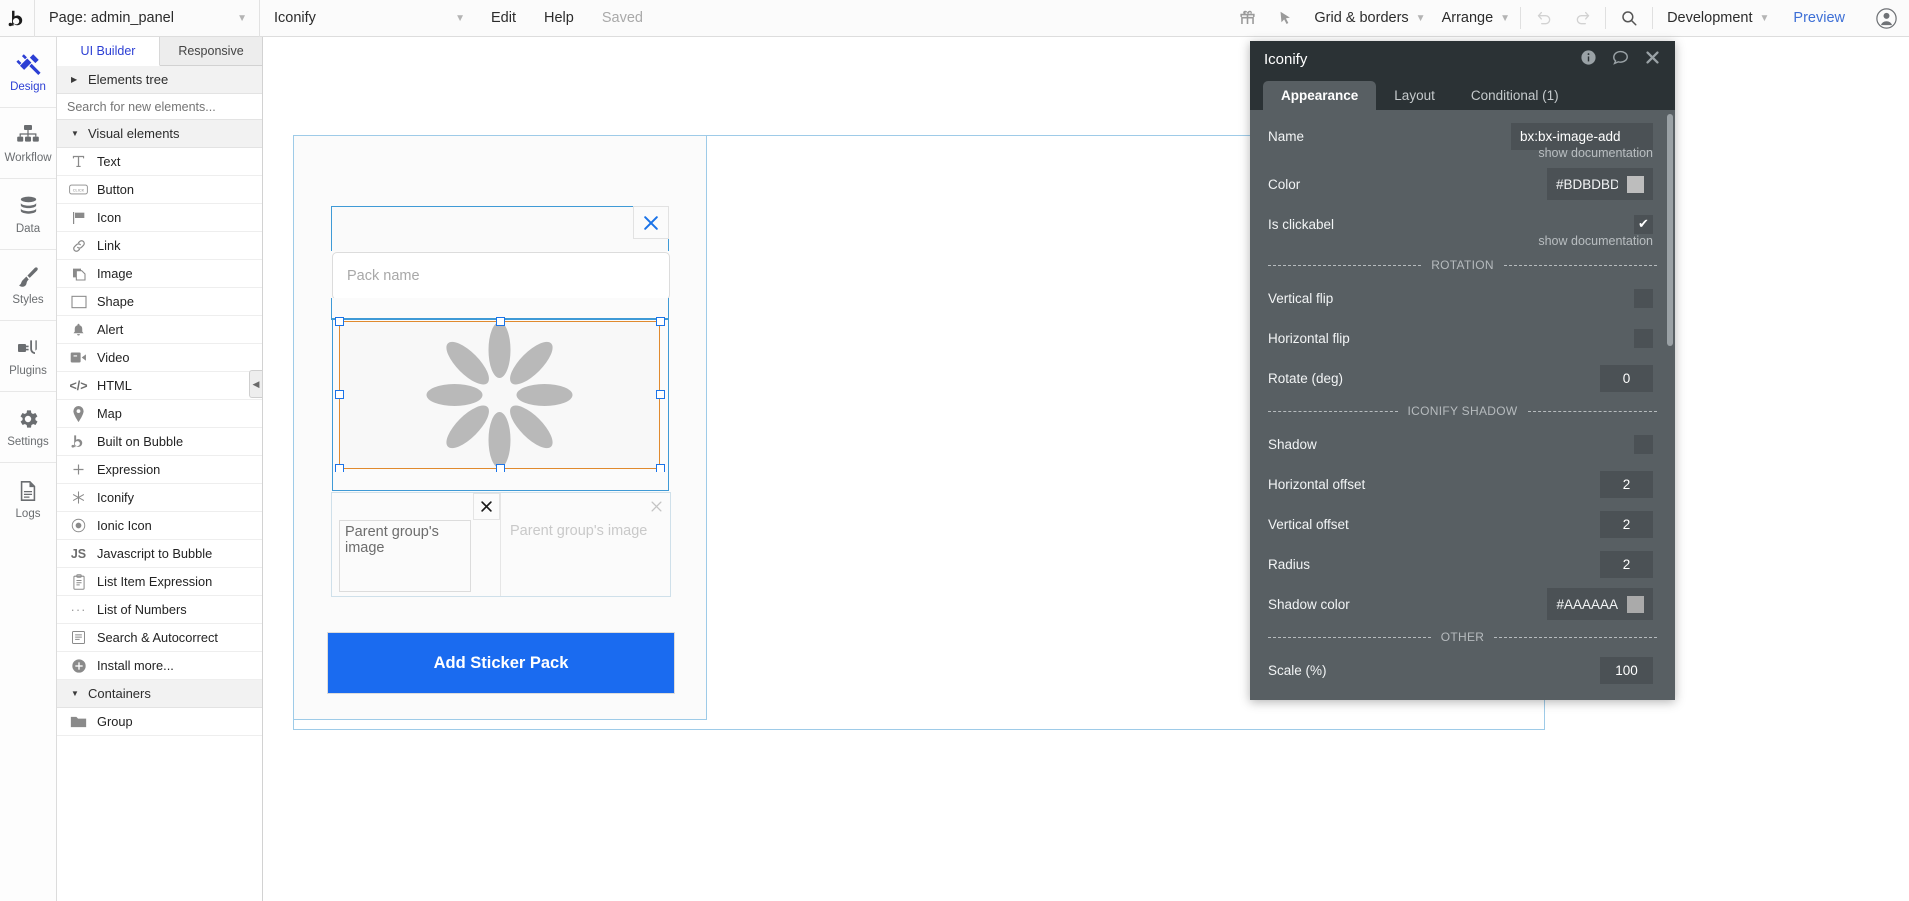  I want to click on shadow-checkbox, so click(1643, 444).